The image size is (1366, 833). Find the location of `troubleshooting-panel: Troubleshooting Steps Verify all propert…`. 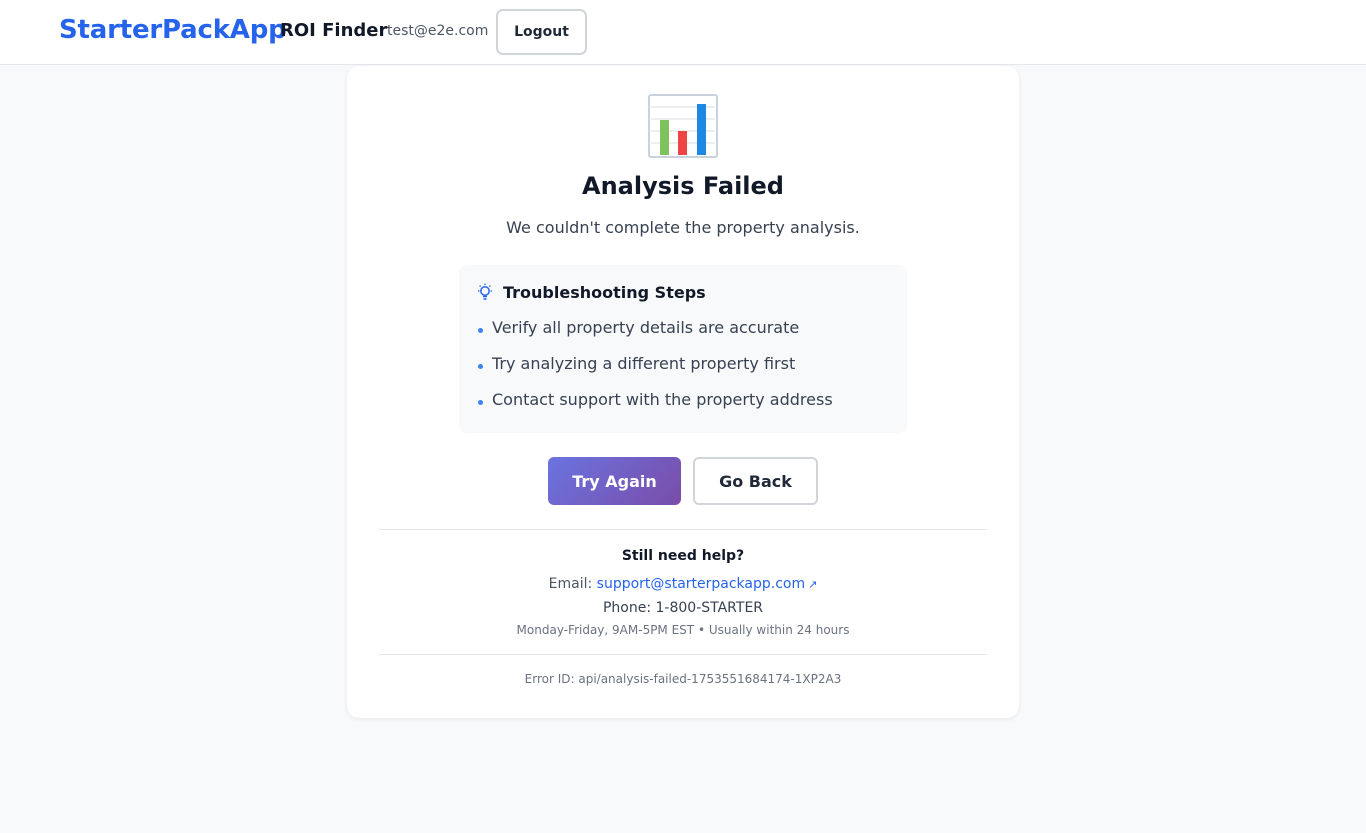

troubleshooting-panel: Troubleshooting Steps Verify all propert… is located at coordinates (683, 349).